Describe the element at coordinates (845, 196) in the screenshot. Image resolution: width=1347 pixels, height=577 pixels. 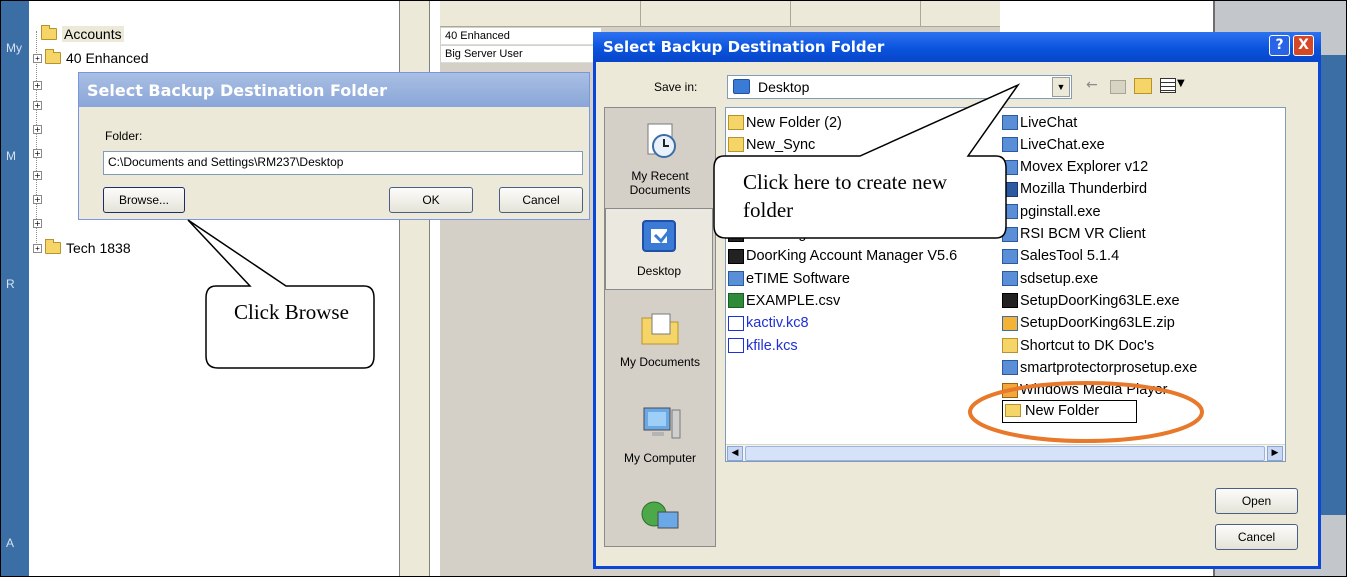
I see `callout-new-folder-text: Click here to create new folder` at that location.